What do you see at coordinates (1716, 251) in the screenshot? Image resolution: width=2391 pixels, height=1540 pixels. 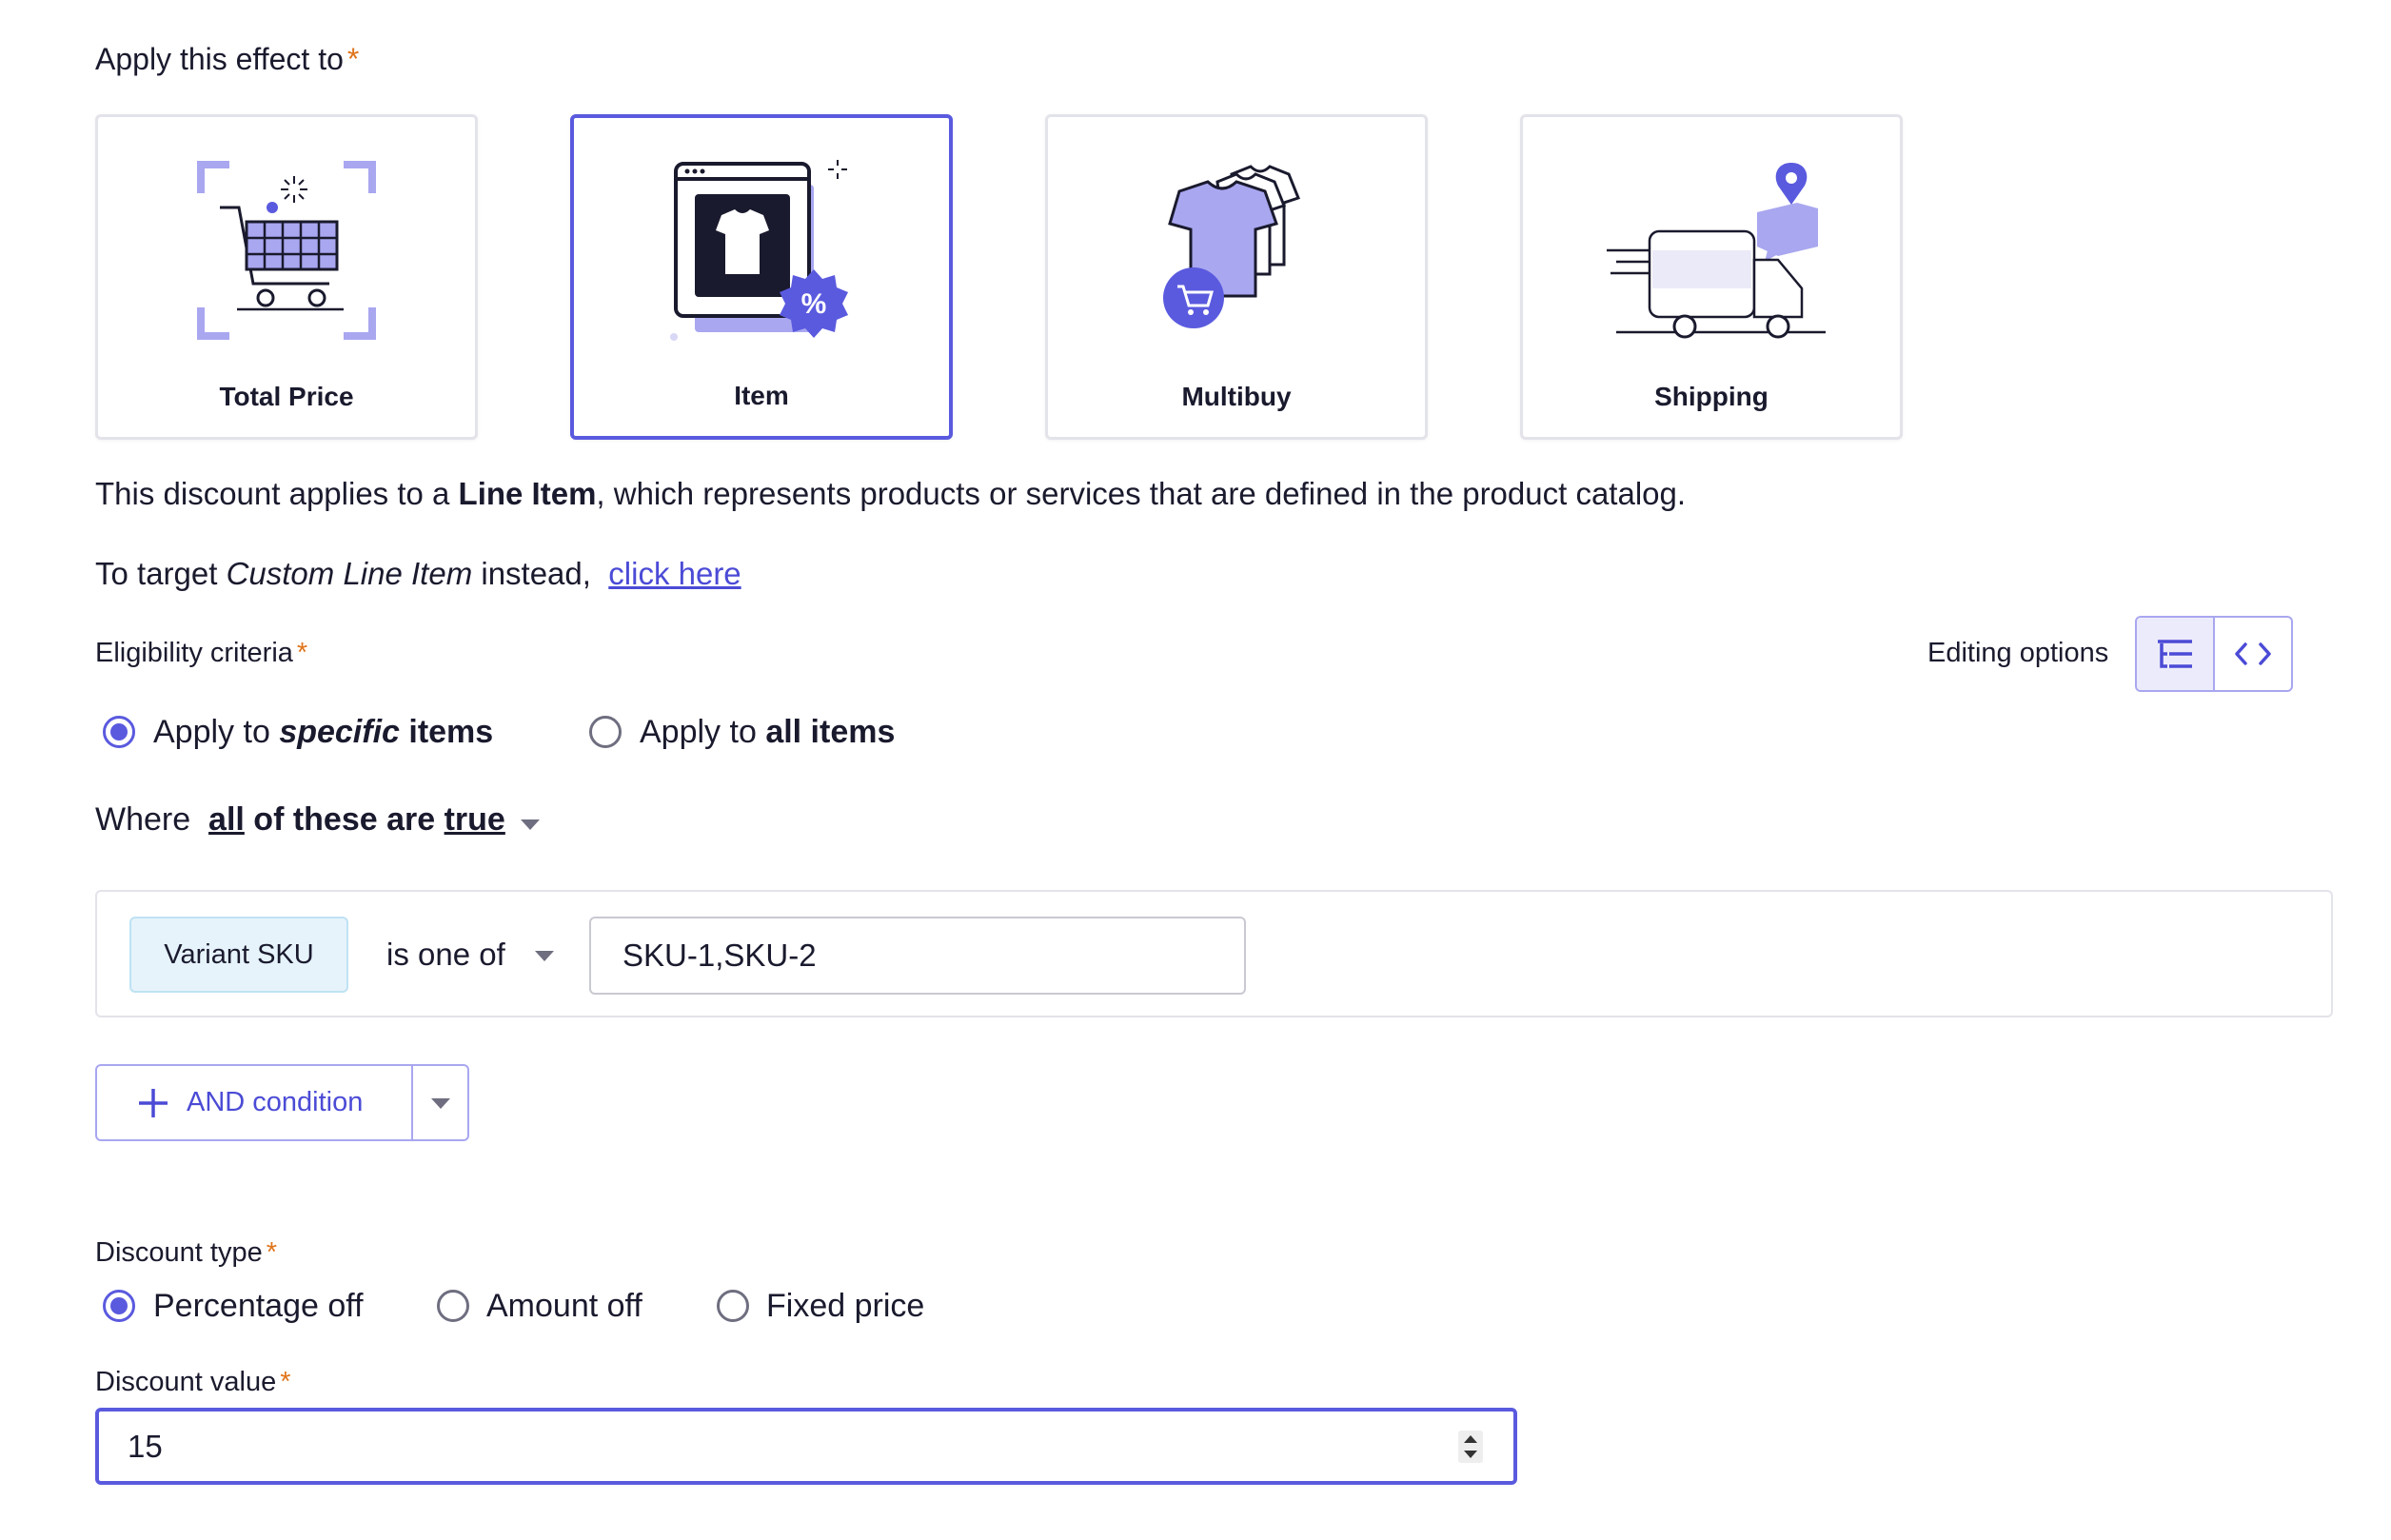 I see `delivery-truck-icon` at bounding box center [1716, 251].